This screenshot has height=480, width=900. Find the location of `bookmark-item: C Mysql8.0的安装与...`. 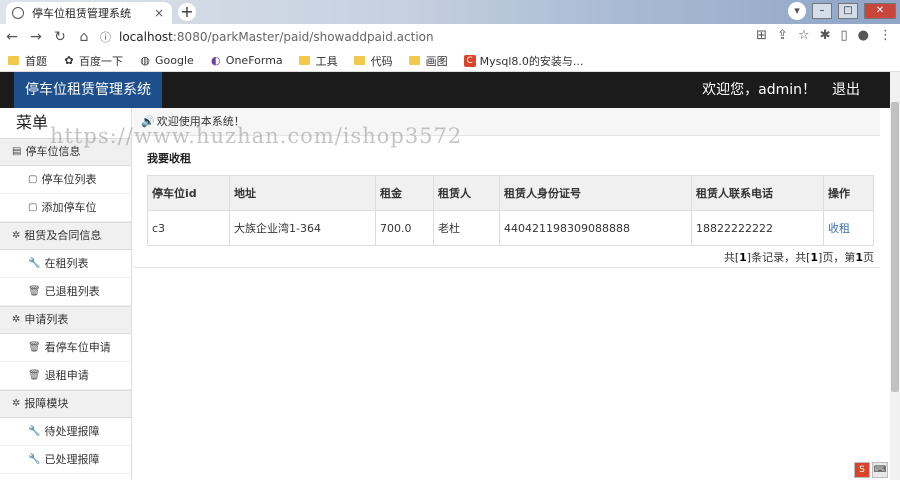

bookmark-item: C Mysql8.0的安装与... is located at coordinates (523, 61).